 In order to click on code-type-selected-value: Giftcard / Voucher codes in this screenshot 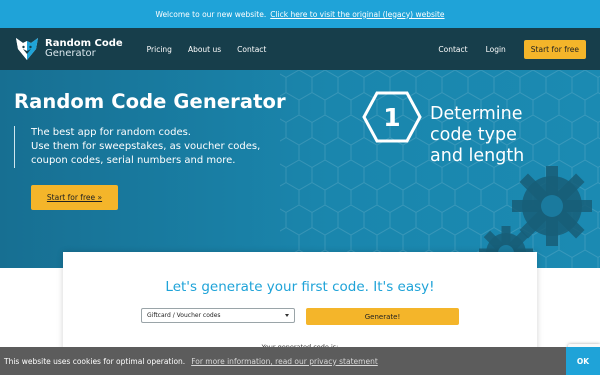, I will do `click(184, 315)`.